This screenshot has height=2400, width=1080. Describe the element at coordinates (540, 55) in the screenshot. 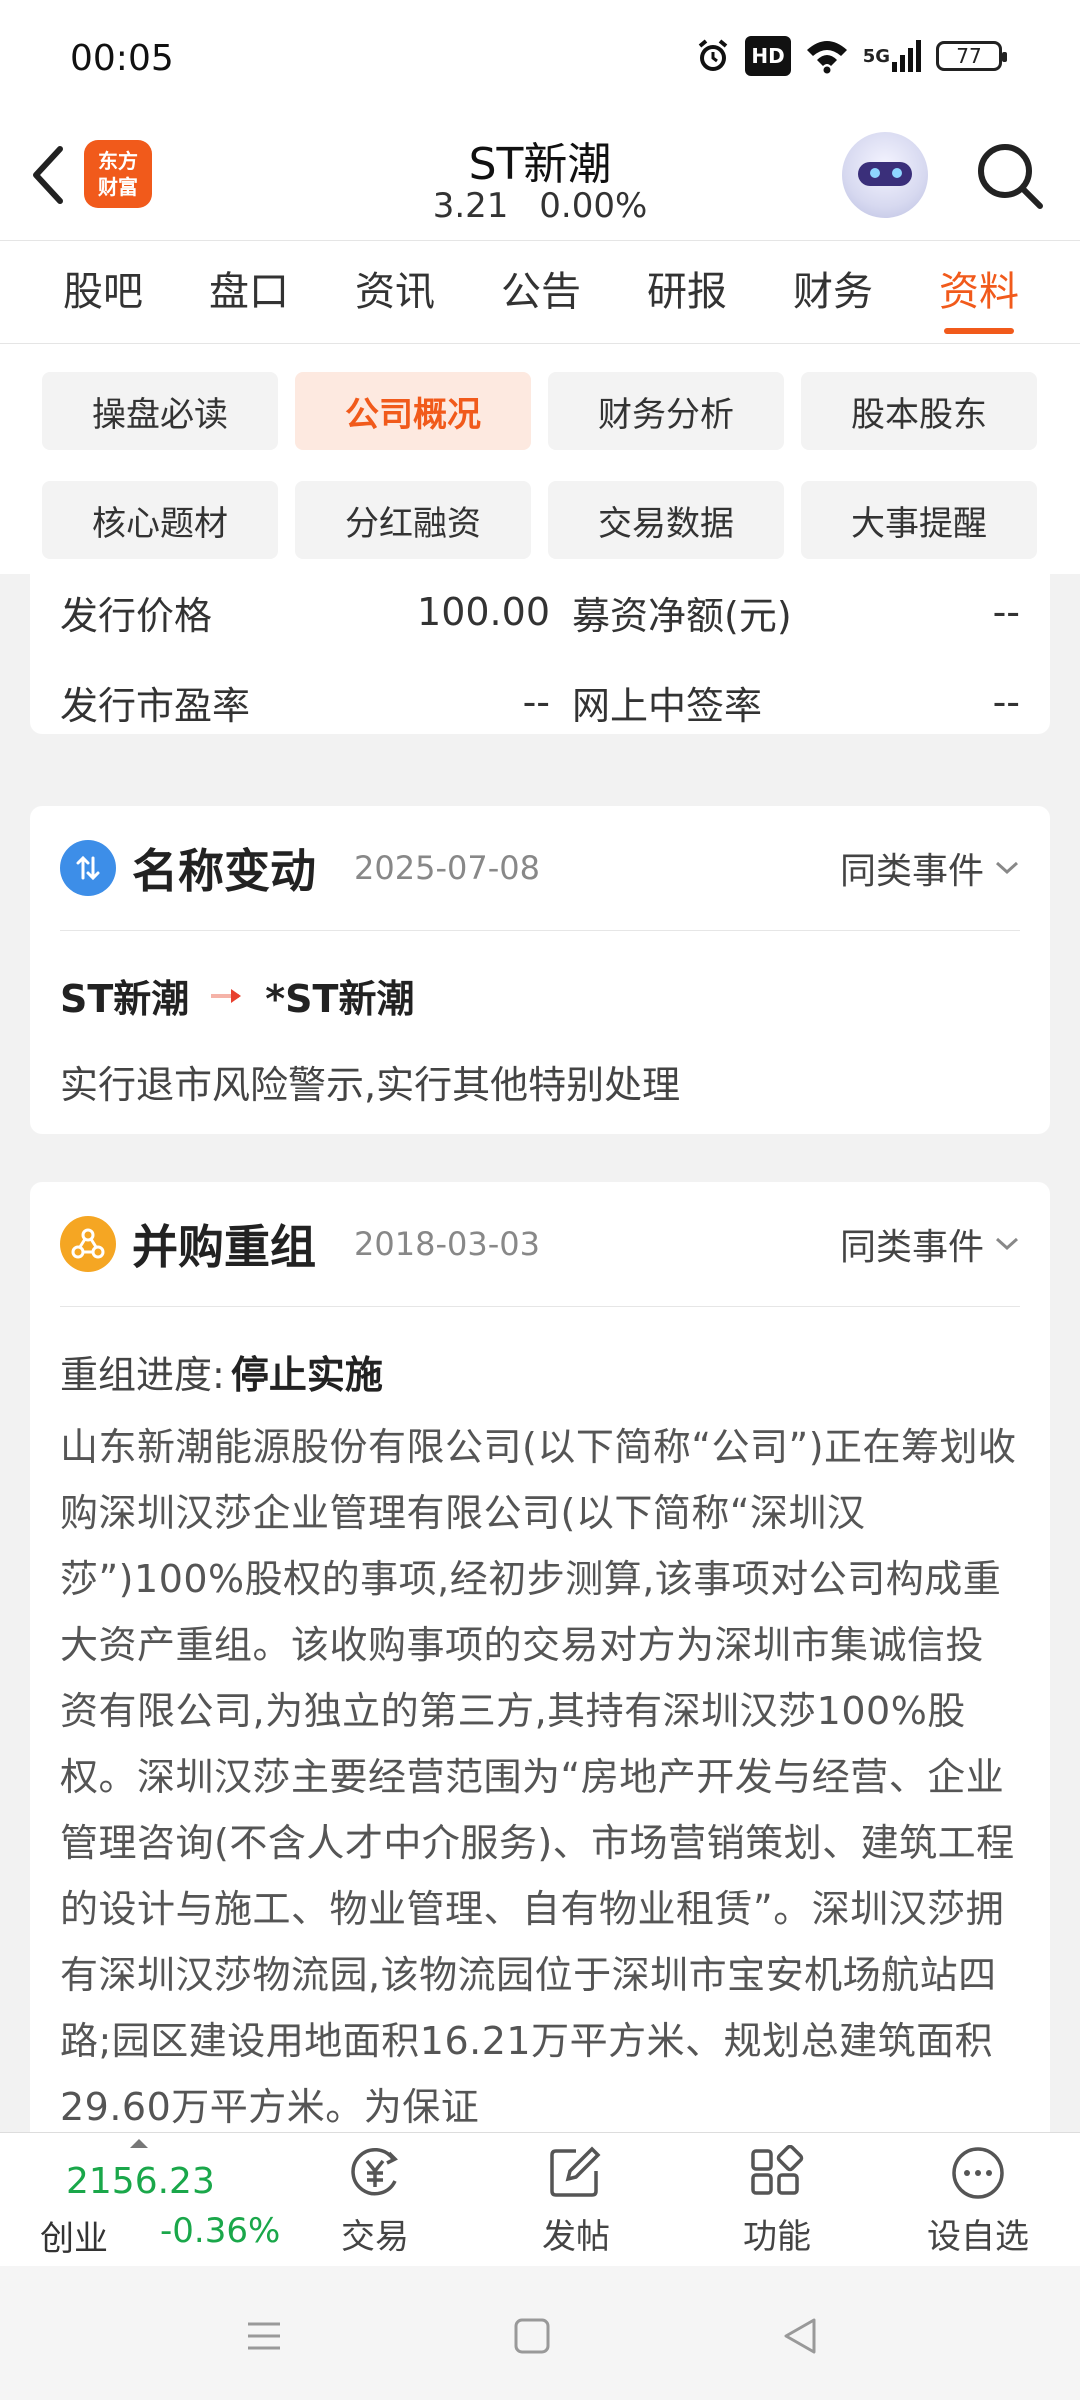

I see `status-bar: 00:05 HD 5G 77` at that location.